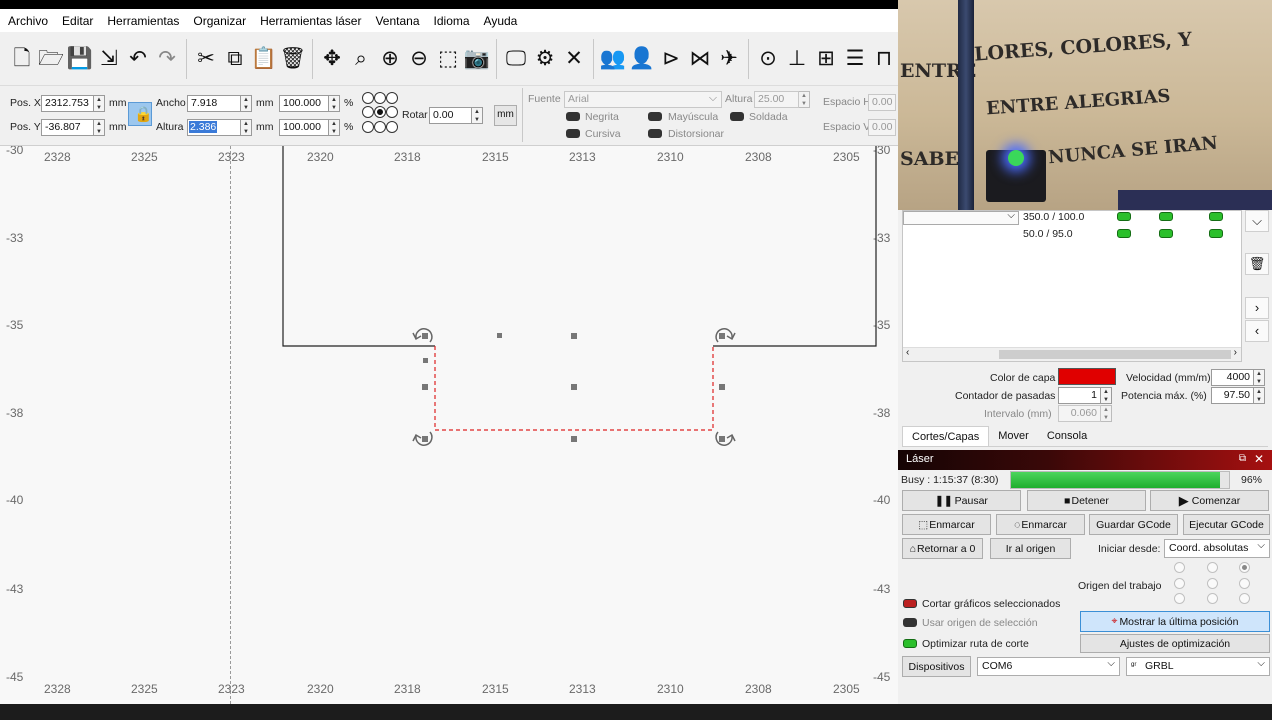 This screenshot has height=720, width=1272. I want to click on open-folder-icon: 🗁, so click(51, 59).